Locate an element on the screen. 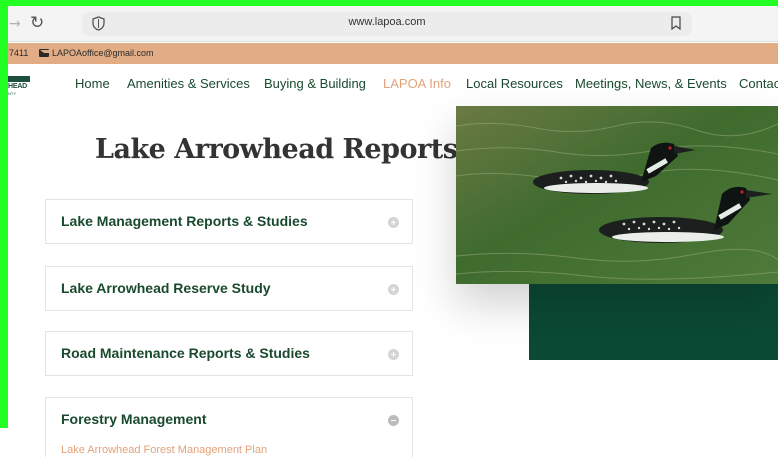 This screenshot has width=778, height=457. accordion-road-maintenance: Road Maintenance Reports & Studies is located at coordinates (229, 353).